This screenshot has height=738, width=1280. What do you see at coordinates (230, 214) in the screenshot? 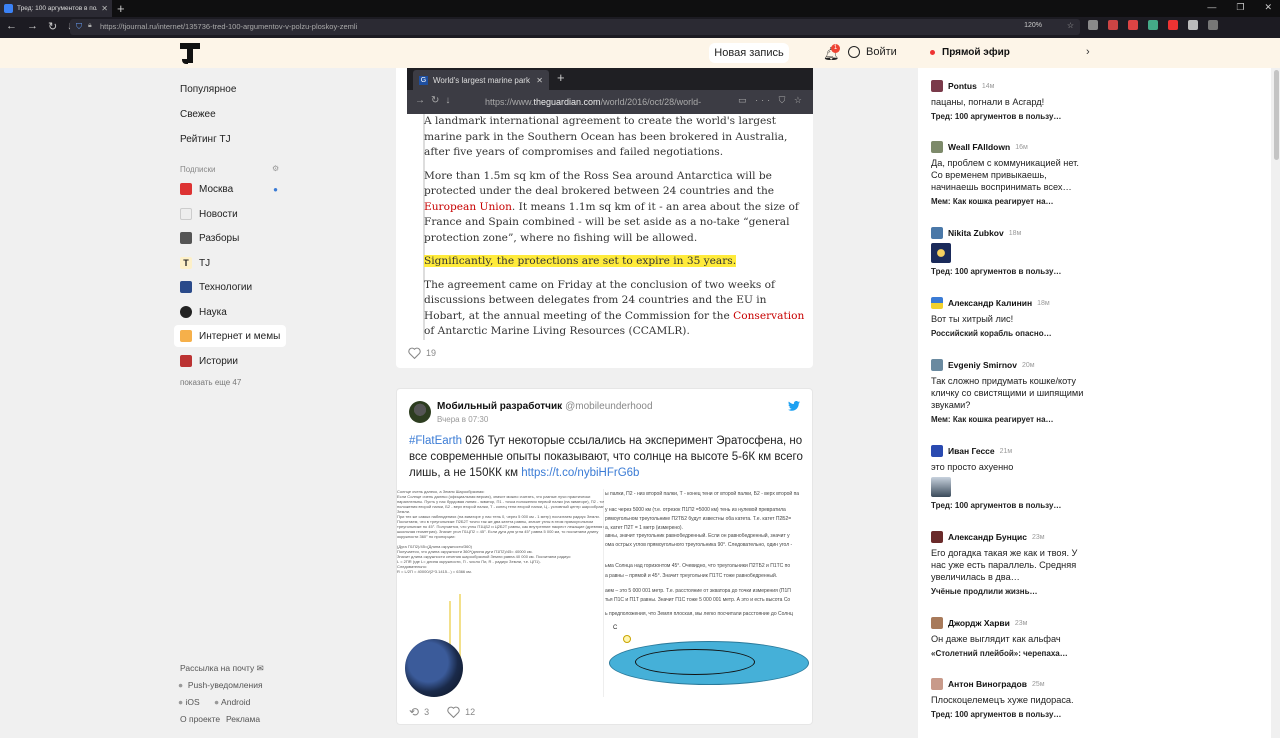
I see `sidebar-item-news: Новости` at bounding box center [230, 214].